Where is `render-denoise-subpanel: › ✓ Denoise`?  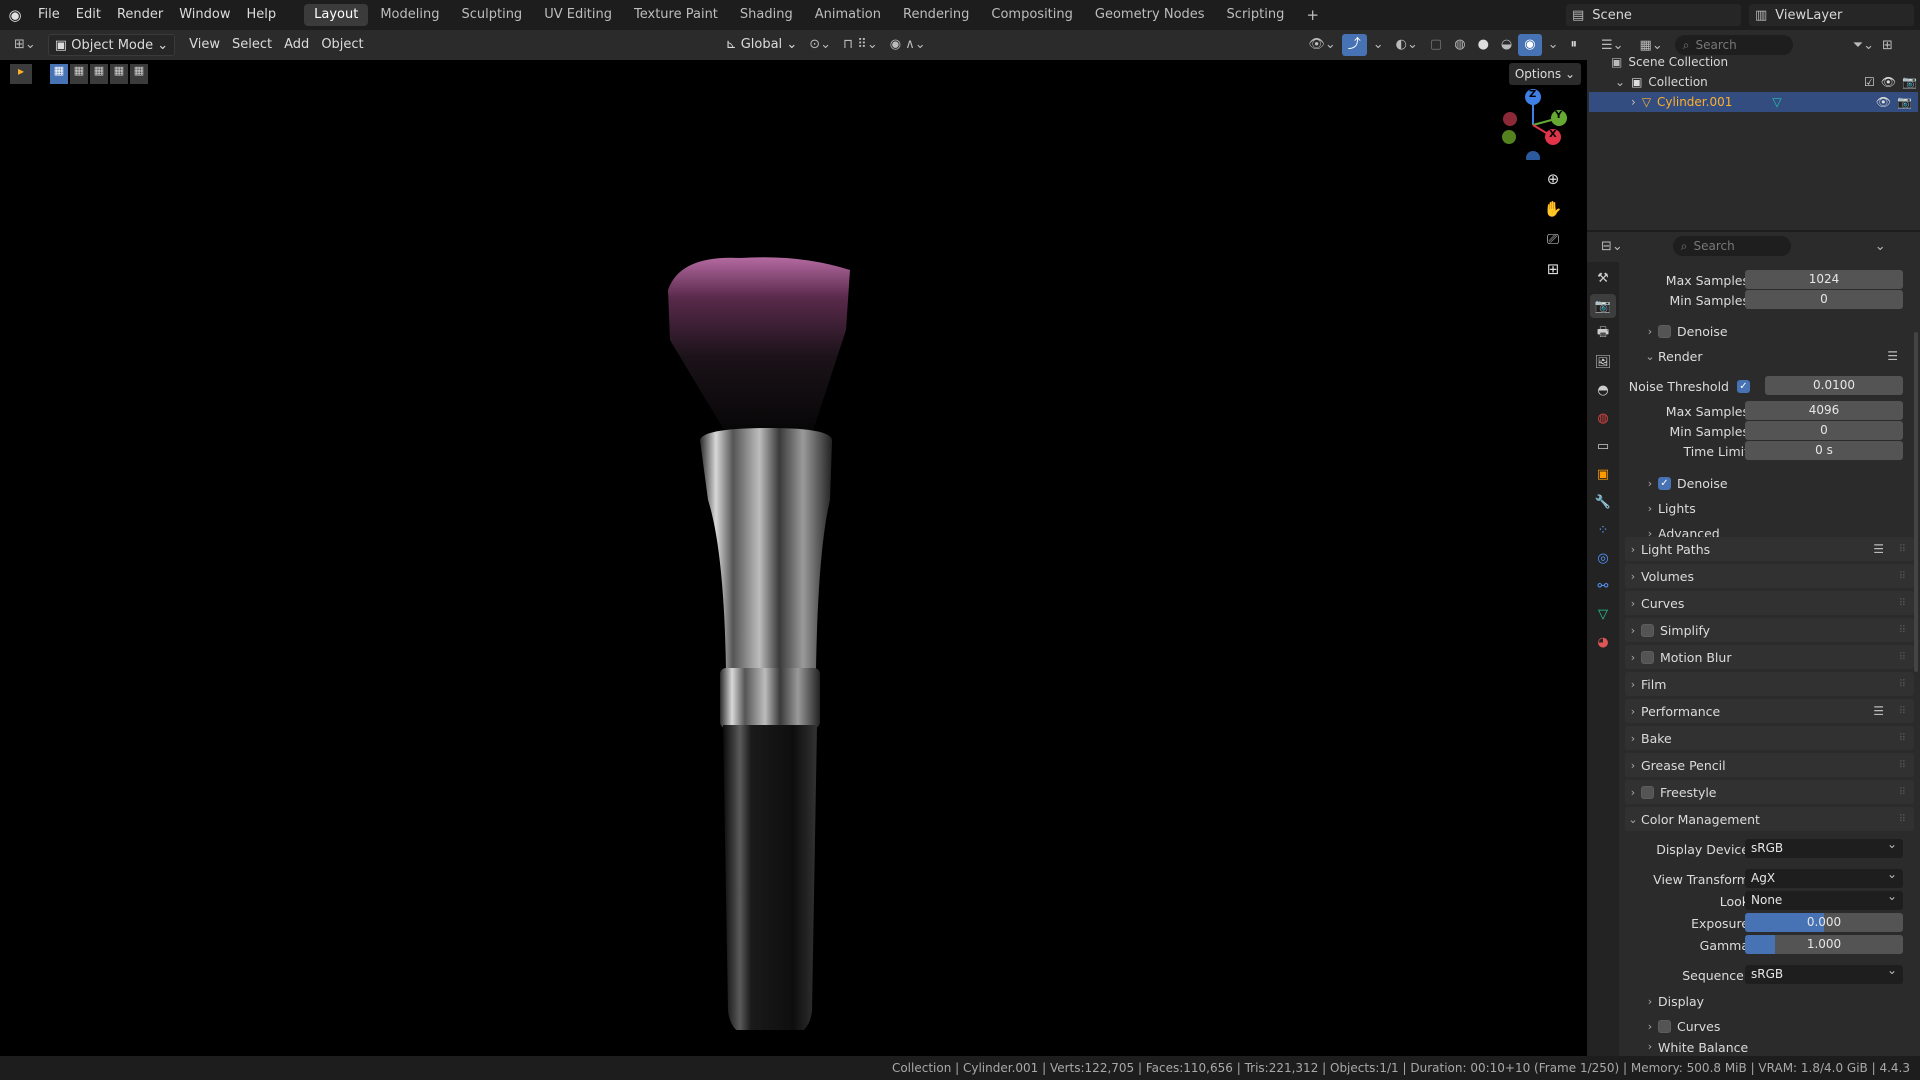
render-denoise-subpanel: › ✓ Denoise is located at coordinates (1777, 483).